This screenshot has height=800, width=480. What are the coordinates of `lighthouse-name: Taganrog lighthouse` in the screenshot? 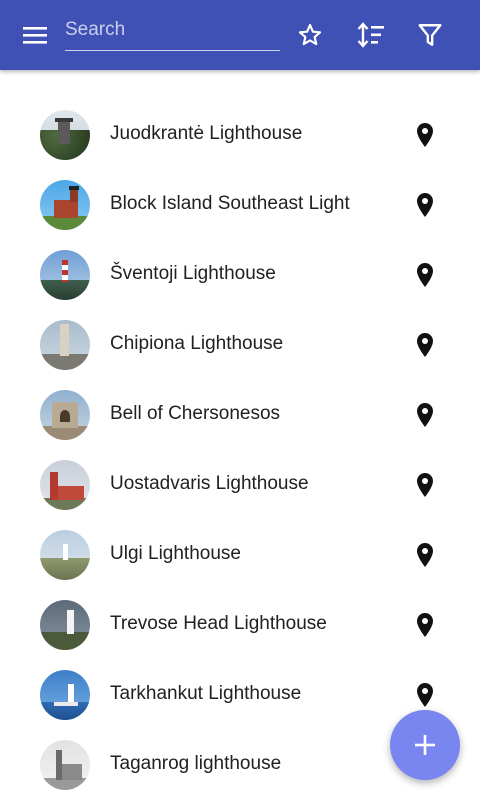 It's located at (196, 763).